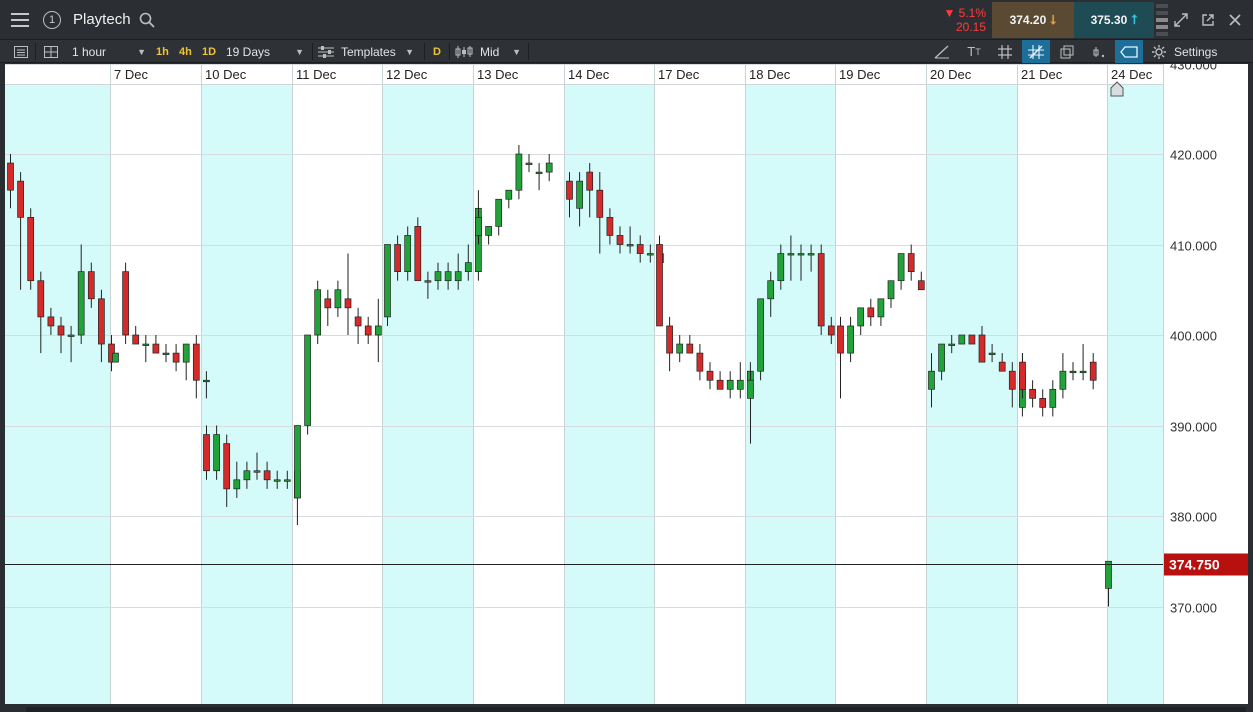 The height and width of the screenshot is (712, 1253). I want to click on y-tick-label: 430.000, so click(1193, 68).